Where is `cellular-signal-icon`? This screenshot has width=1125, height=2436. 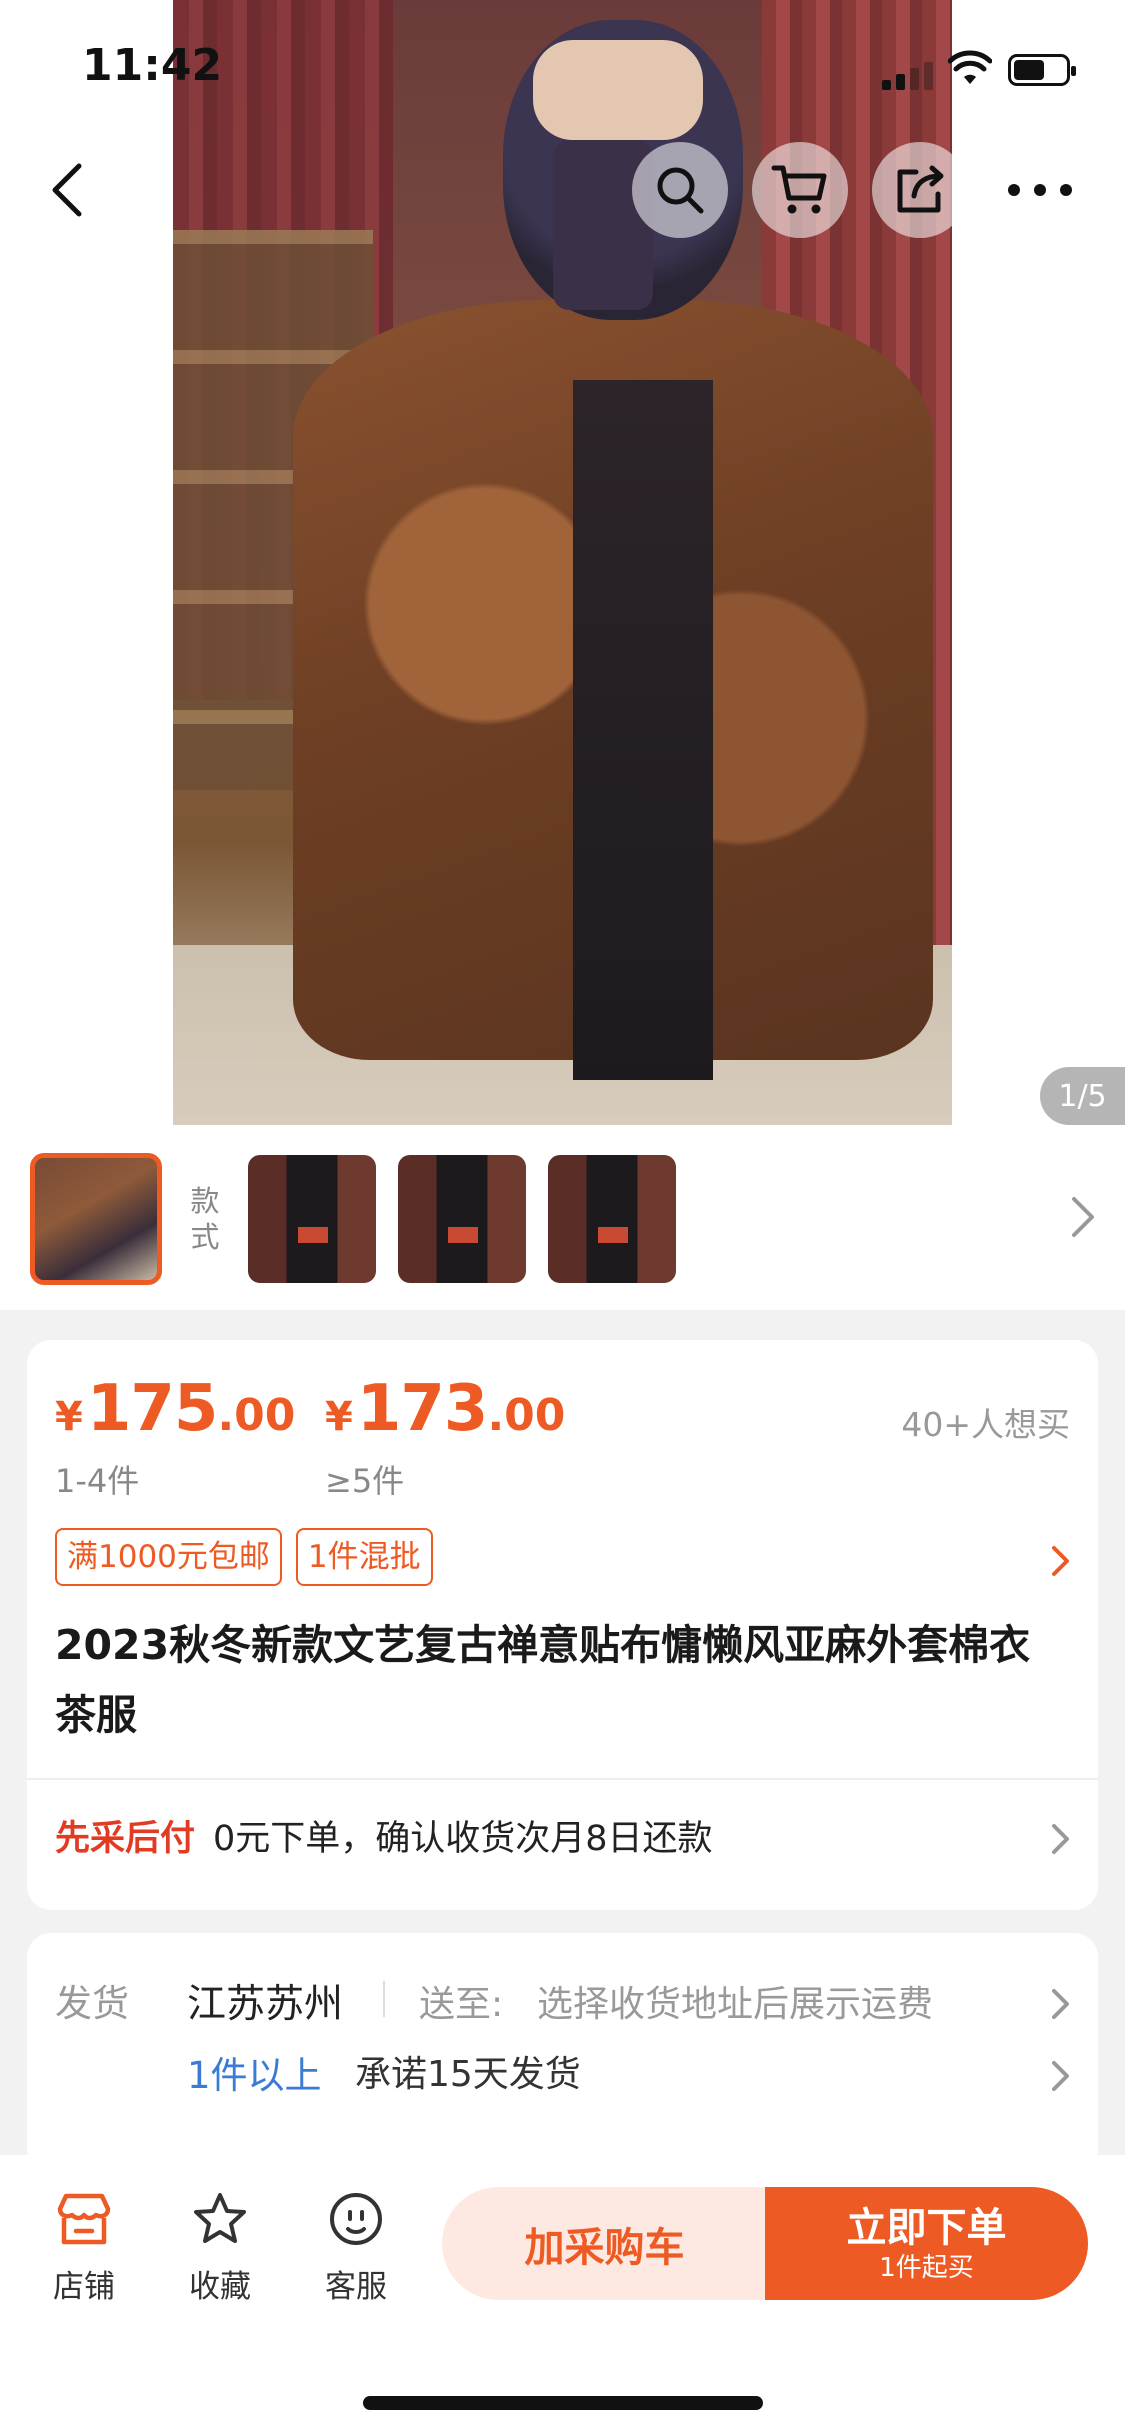 cellular-signal-icon is located at coordinates (908, 75).